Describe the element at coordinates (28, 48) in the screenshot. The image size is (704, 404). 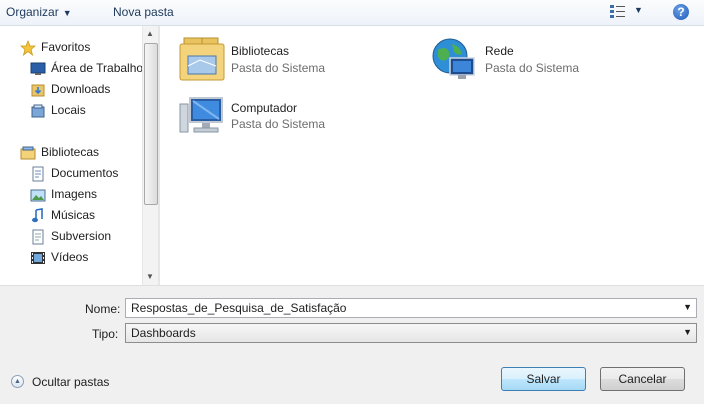
I see `star-icon` at that location.